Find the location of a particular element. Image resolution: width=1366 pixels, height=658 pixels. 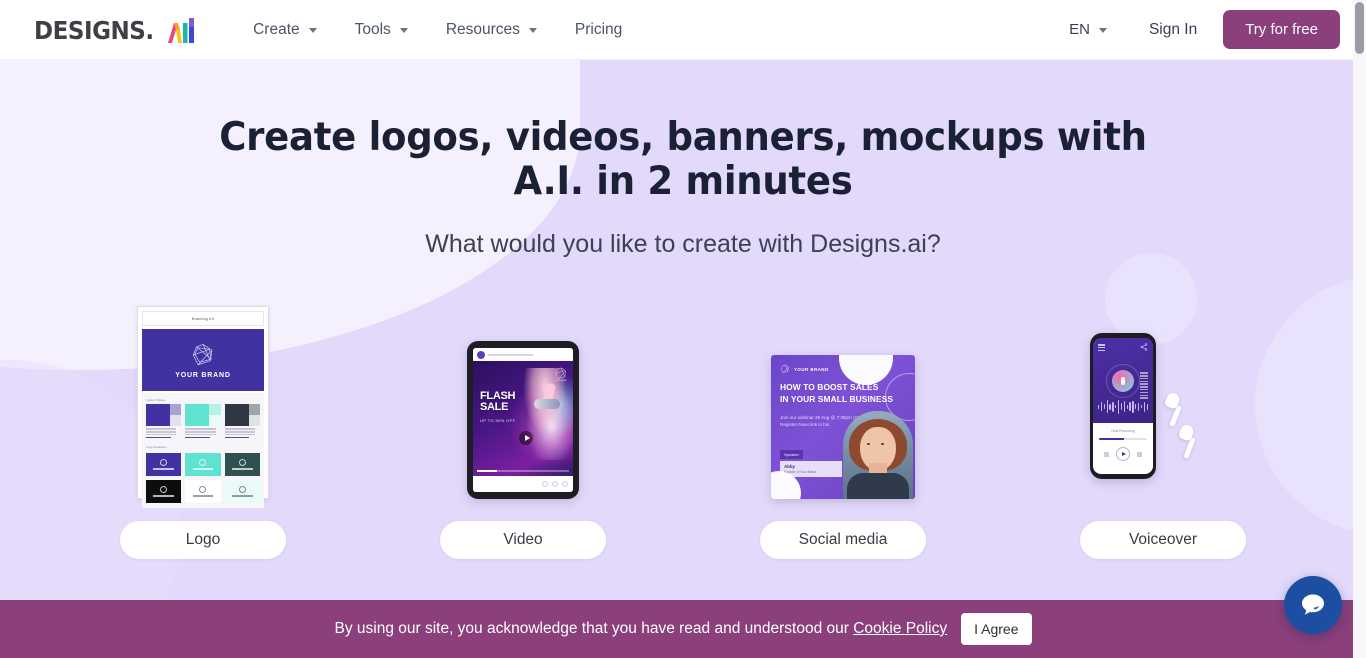

designs-ai-logo-mark-icon is located at coordinates (181, 30).